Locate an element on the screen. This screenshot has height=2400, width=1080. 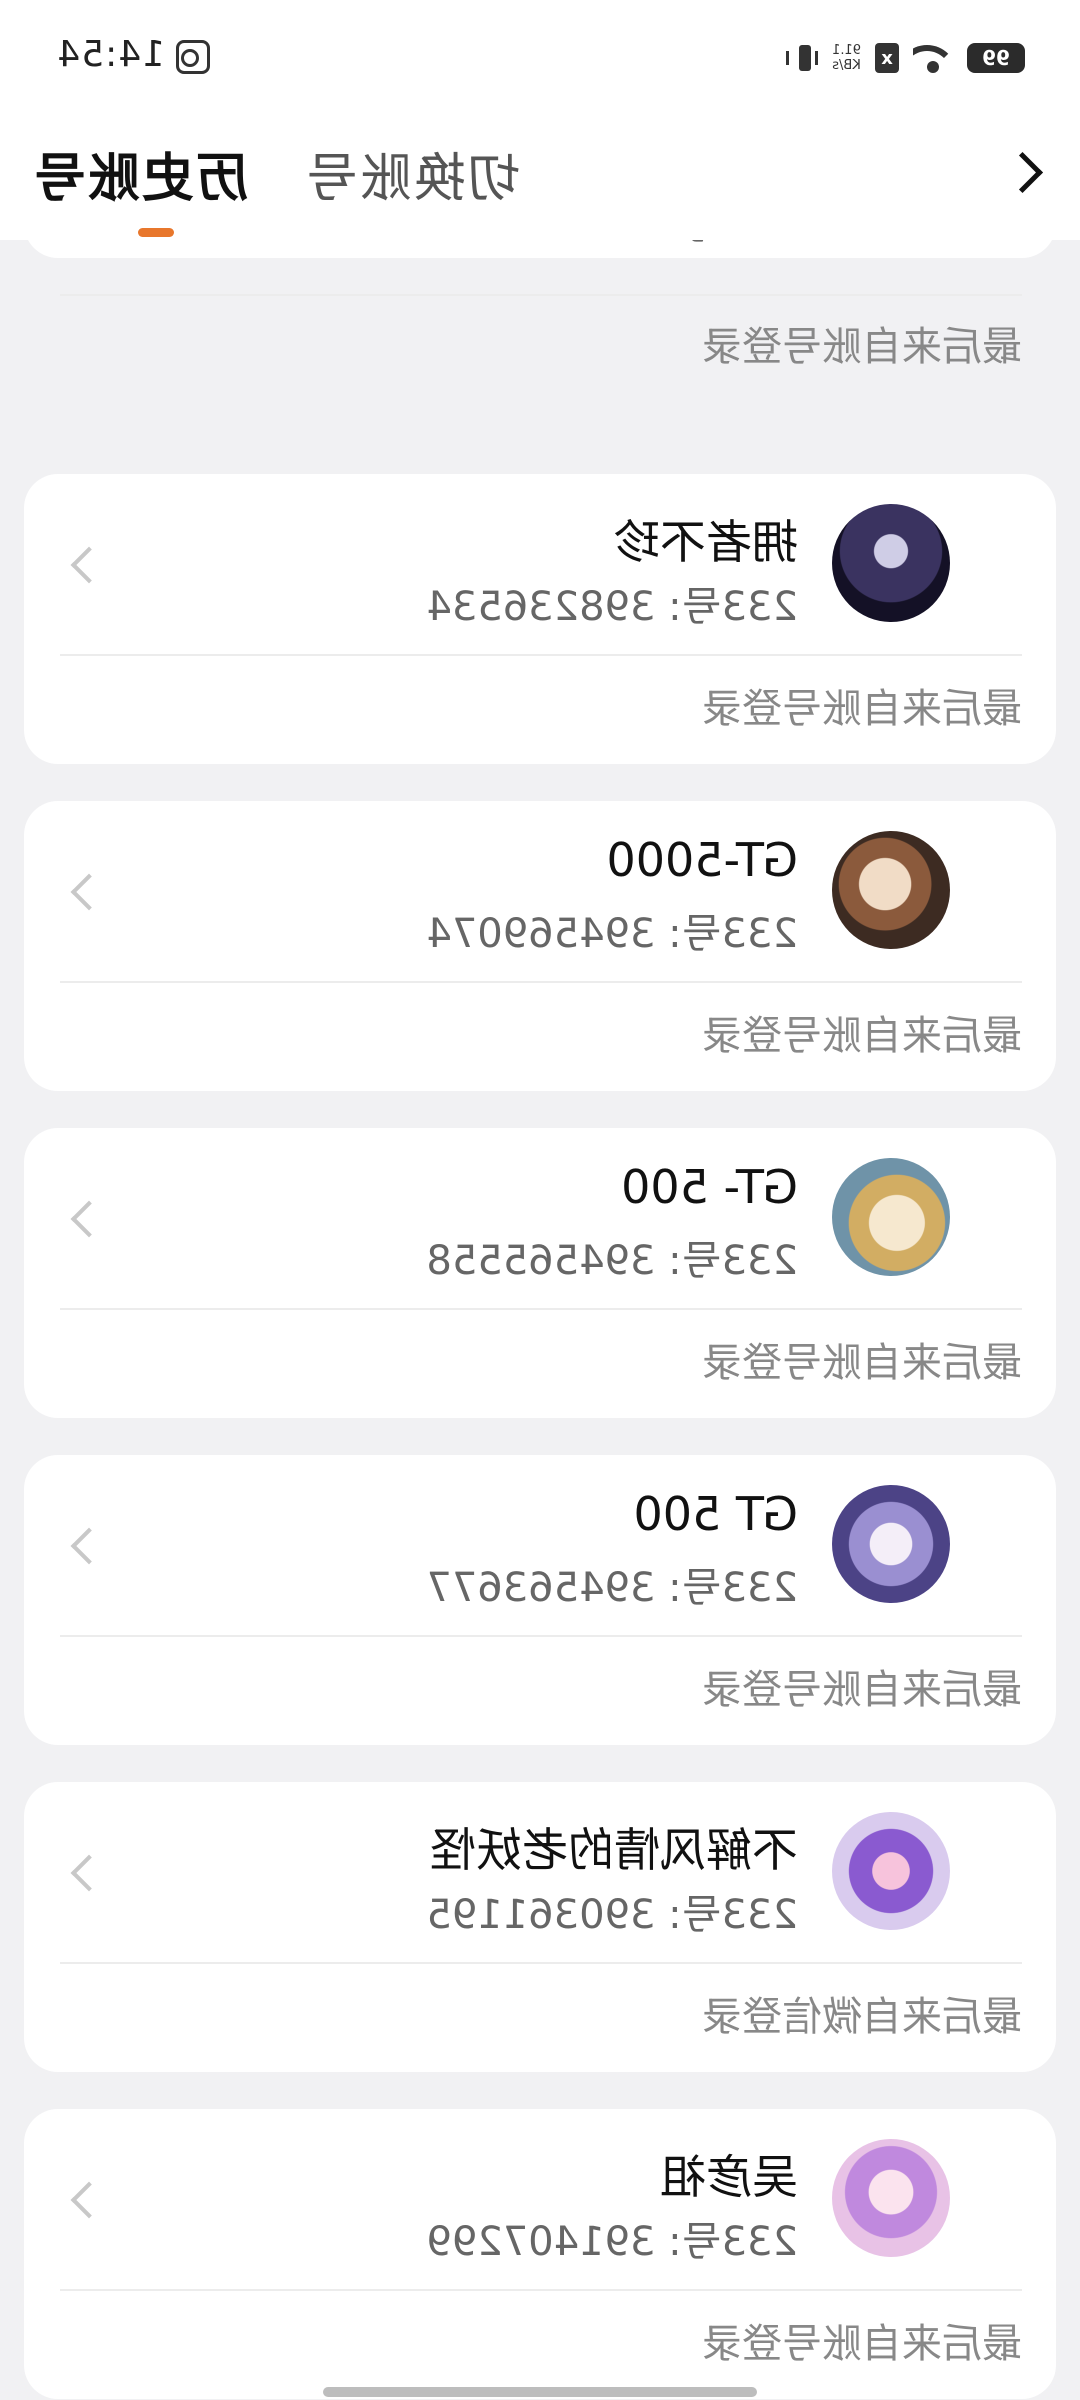
network-speed-unit: KB/s is located at coordinates (846, 65).